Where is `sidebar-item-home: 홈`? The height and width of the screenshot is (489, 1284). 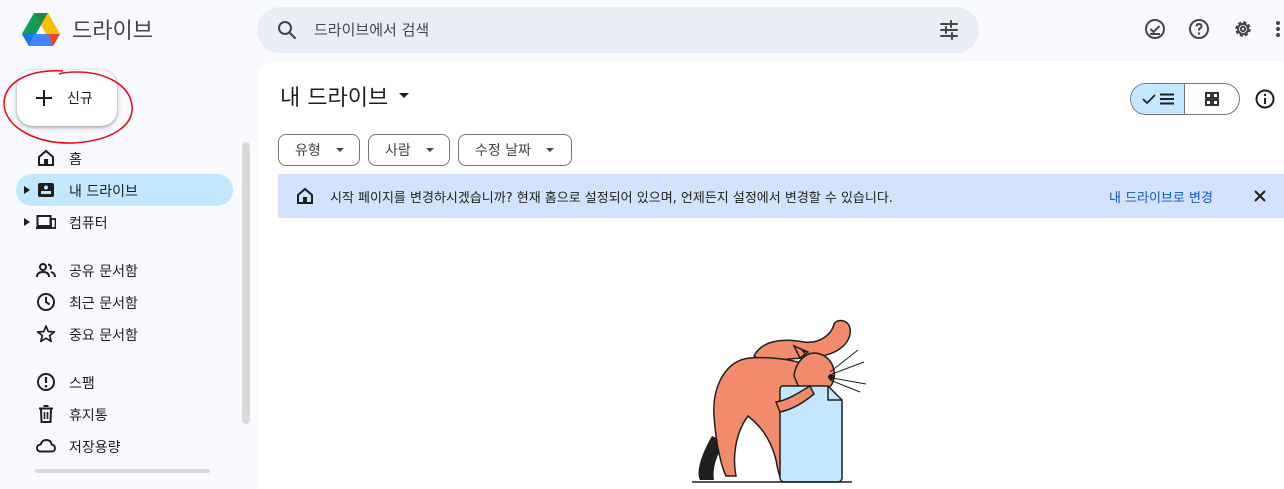
sidebar-item-home: 홈 is located at coordinates (124, 158).